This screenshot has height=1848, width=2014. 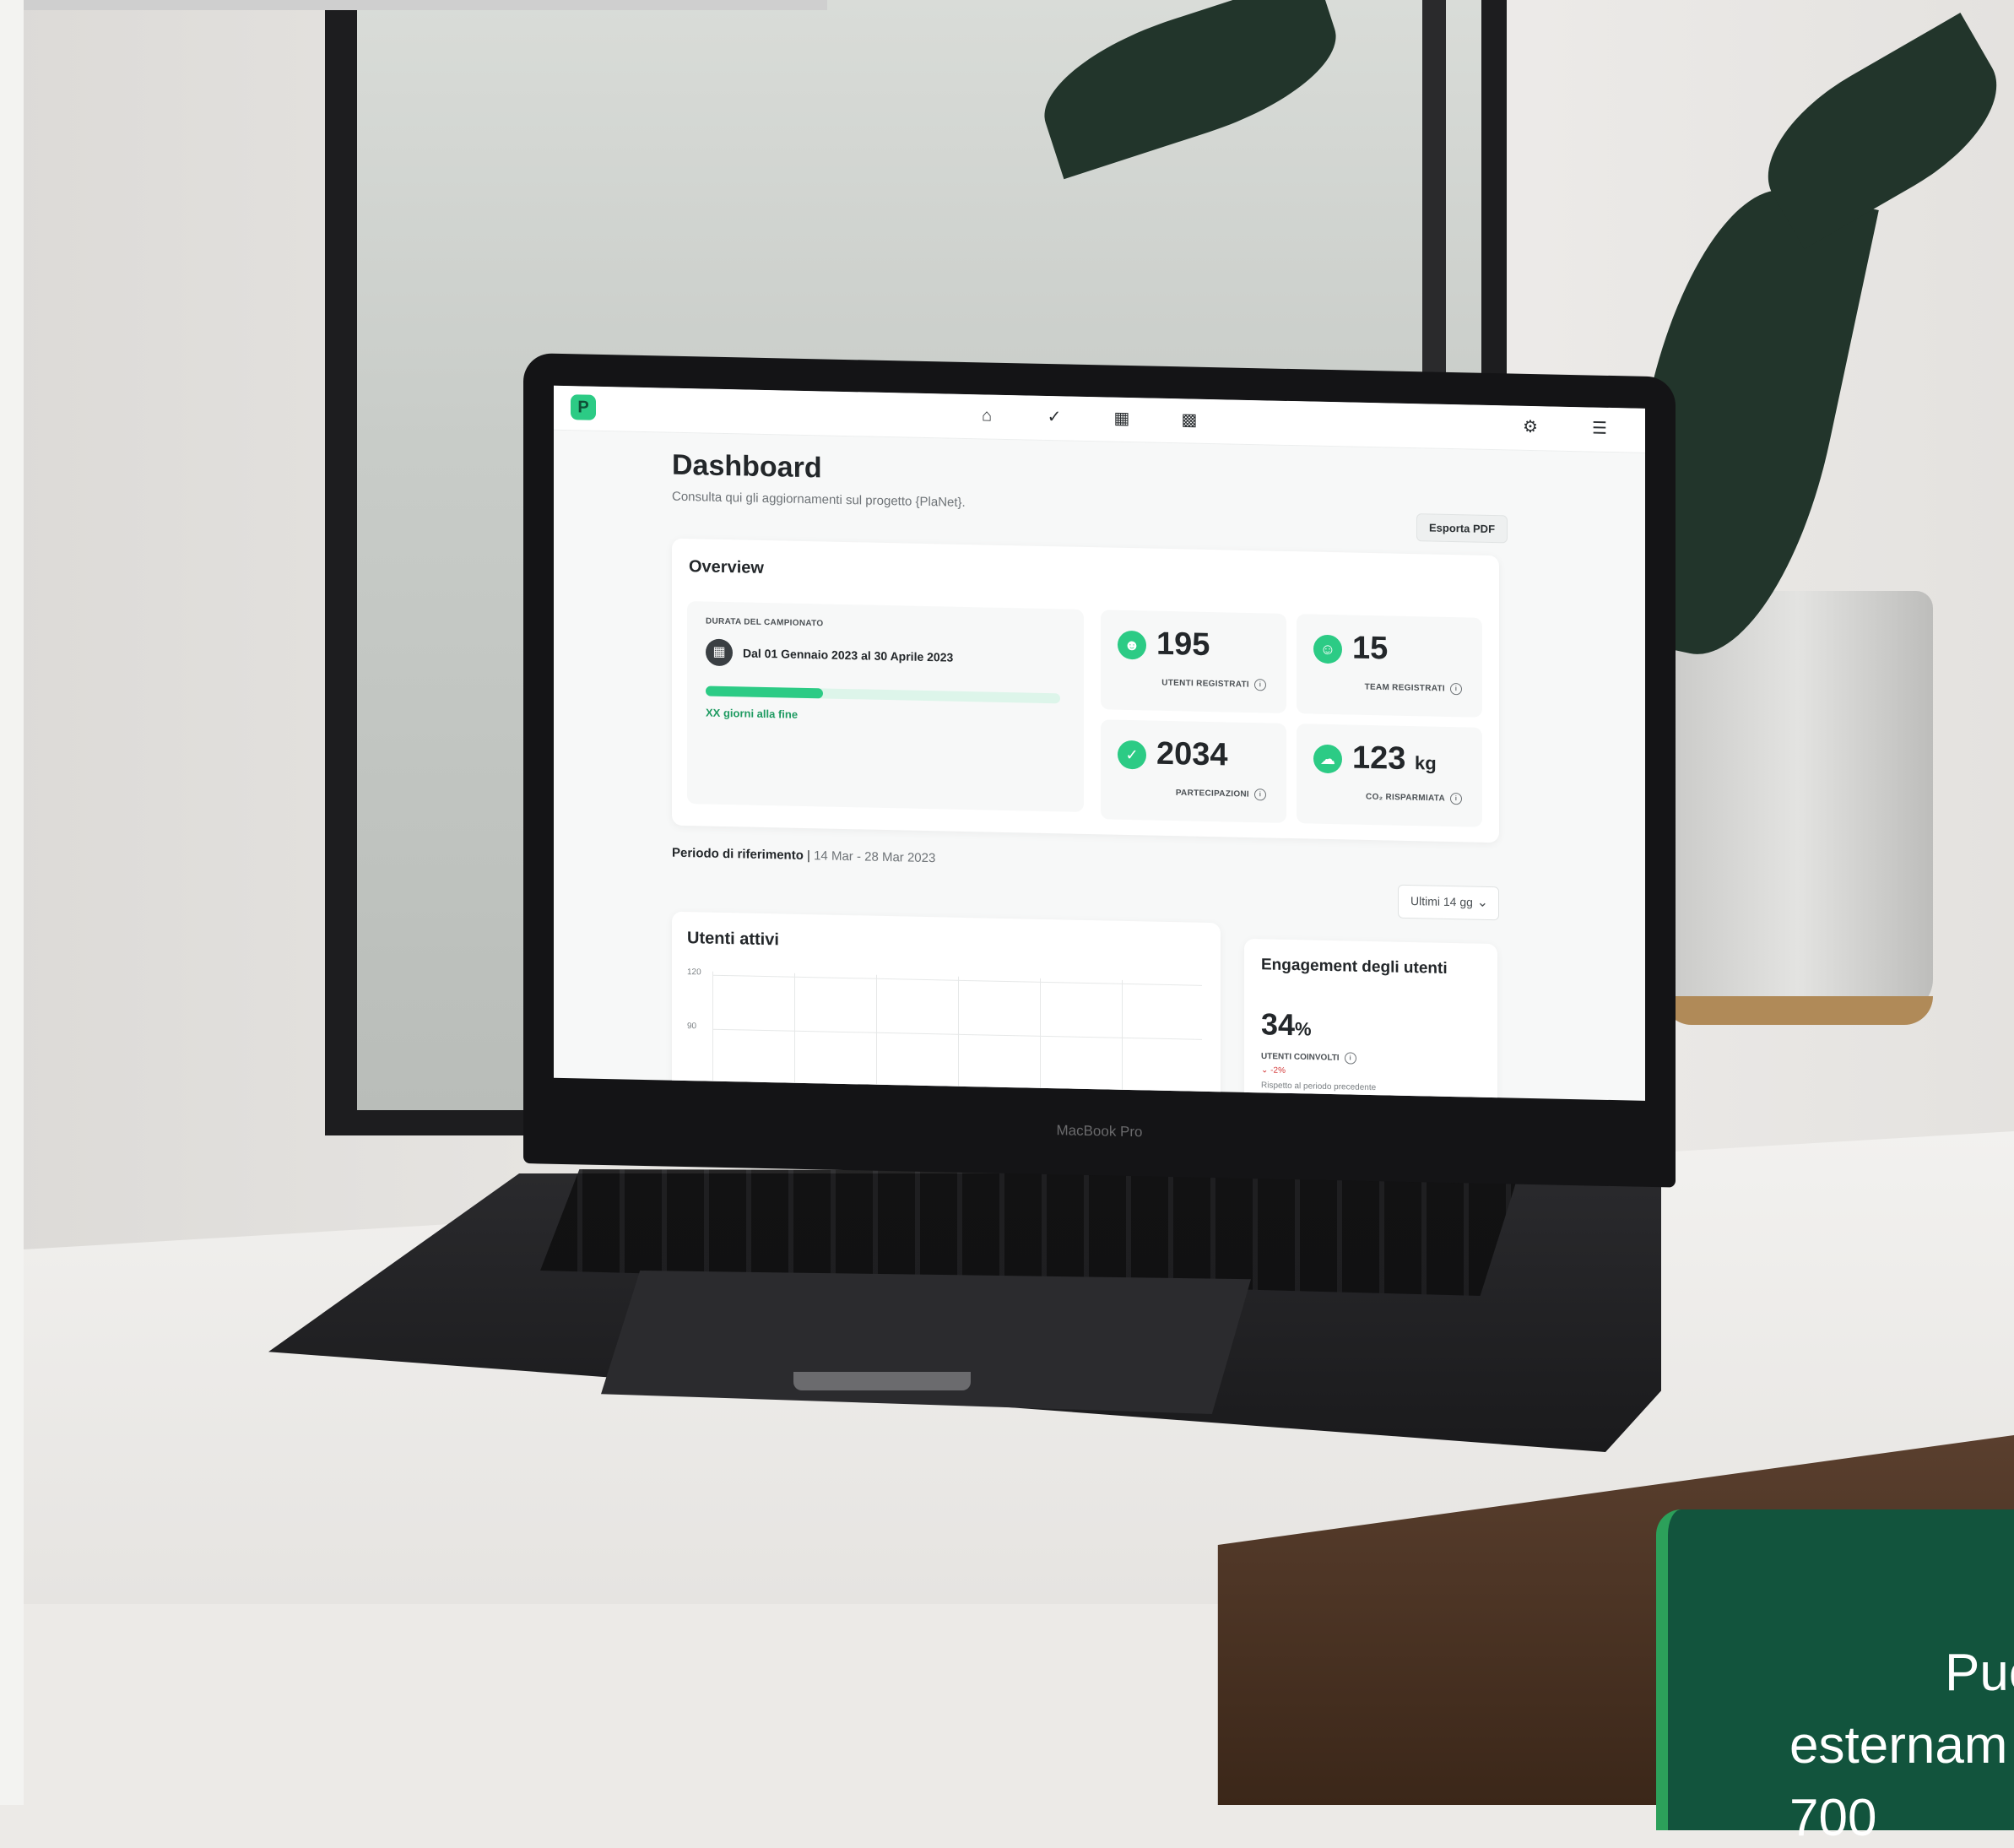 I want to click on users-icon: ☺, so click(x=1327, y=649).